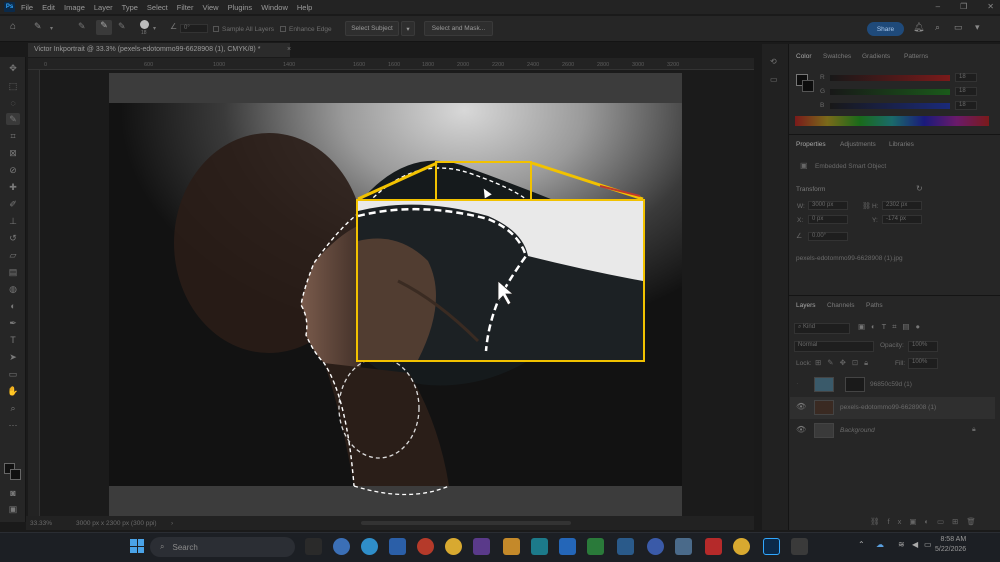 The width and height of the screenshot is (1000, 562). Describe the element at coordinates (890, 106) in the screenshot. I see `channel-b-slider` at that location.